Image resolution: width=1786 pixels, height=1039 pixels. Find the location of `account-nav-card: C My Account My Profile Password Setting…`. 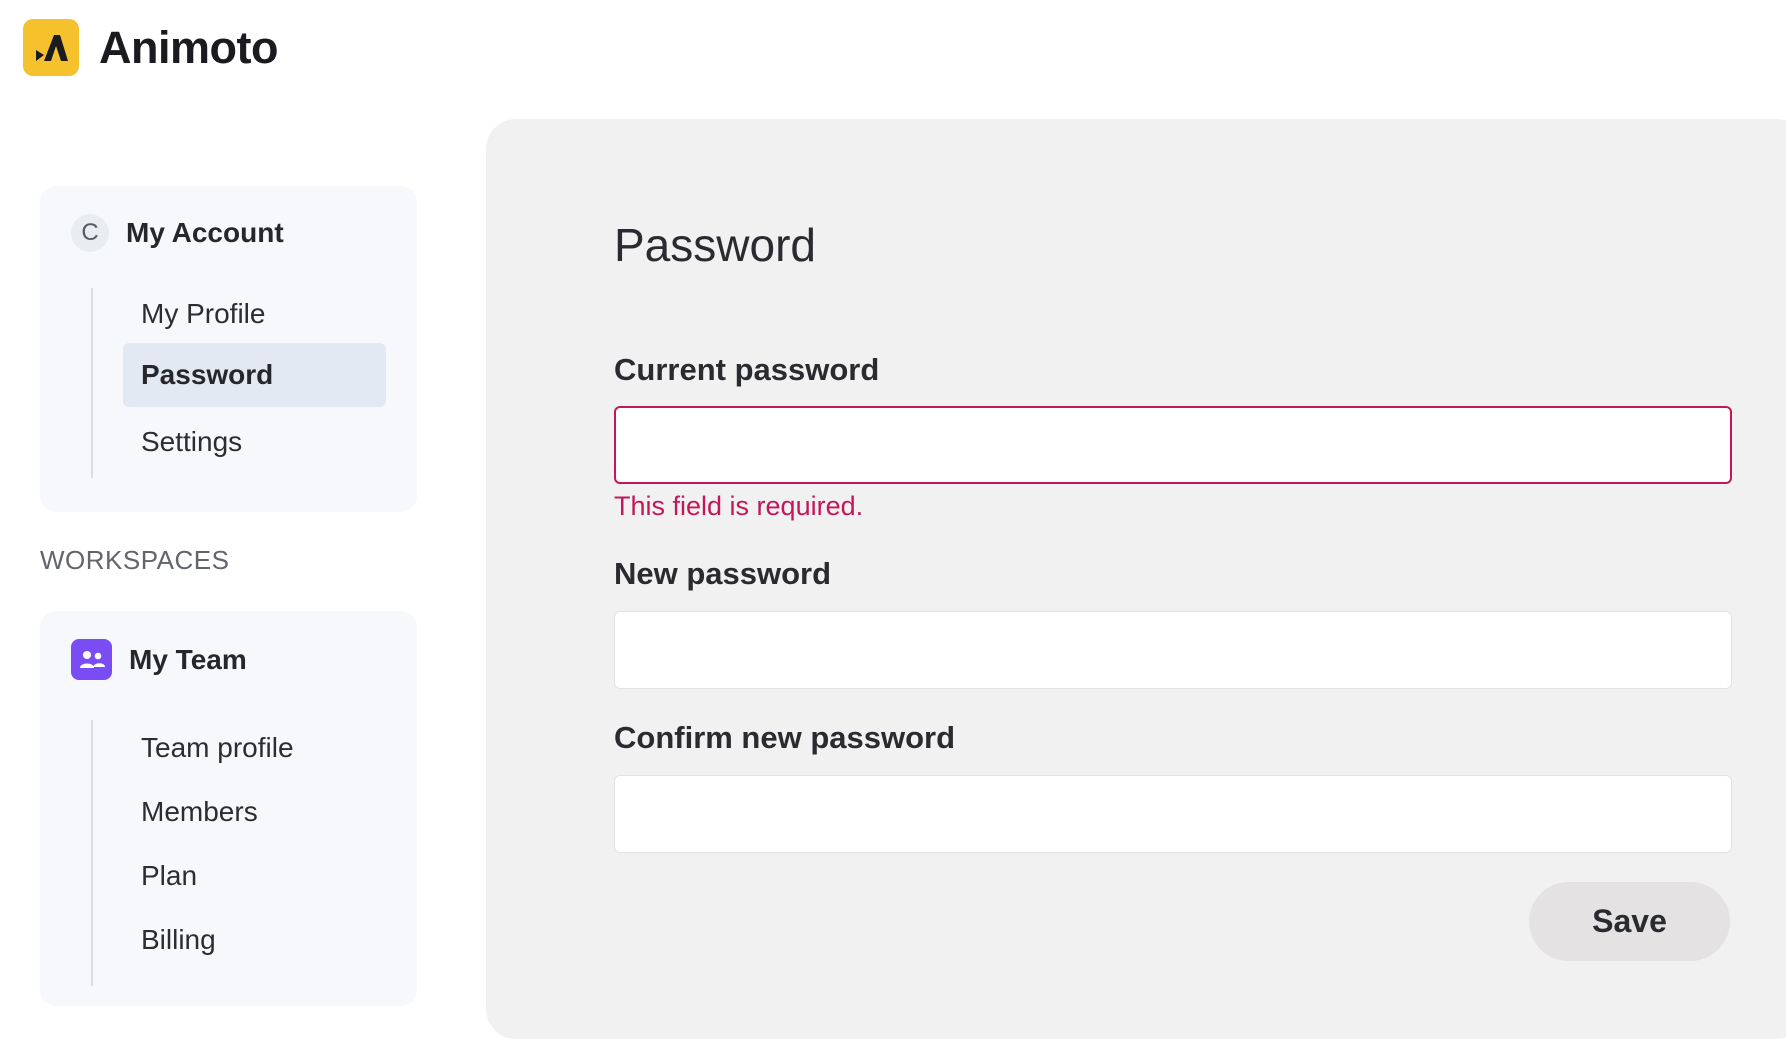

account-nav-card: C My Account My Profile Password Setting… is located at coordinates (228, 349).